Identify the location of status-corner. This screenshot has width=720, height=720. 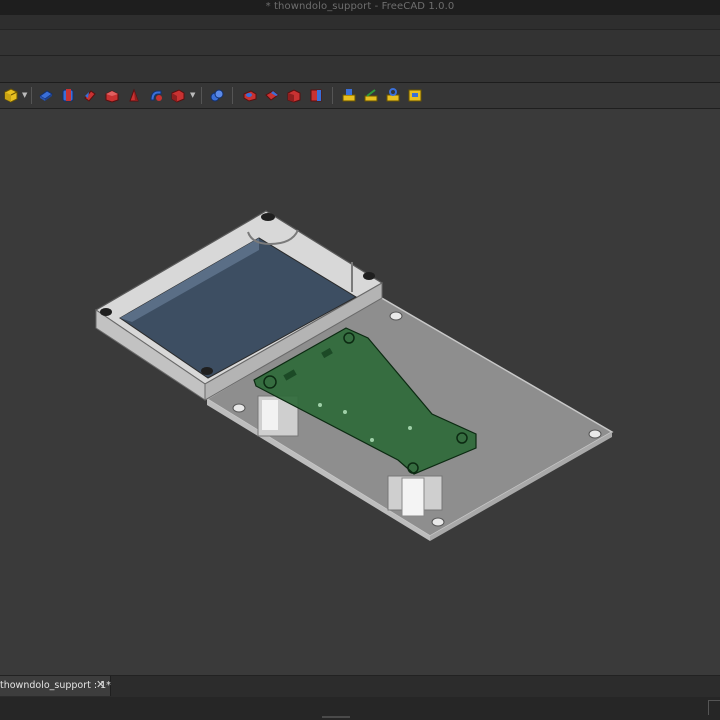
(714, 707).